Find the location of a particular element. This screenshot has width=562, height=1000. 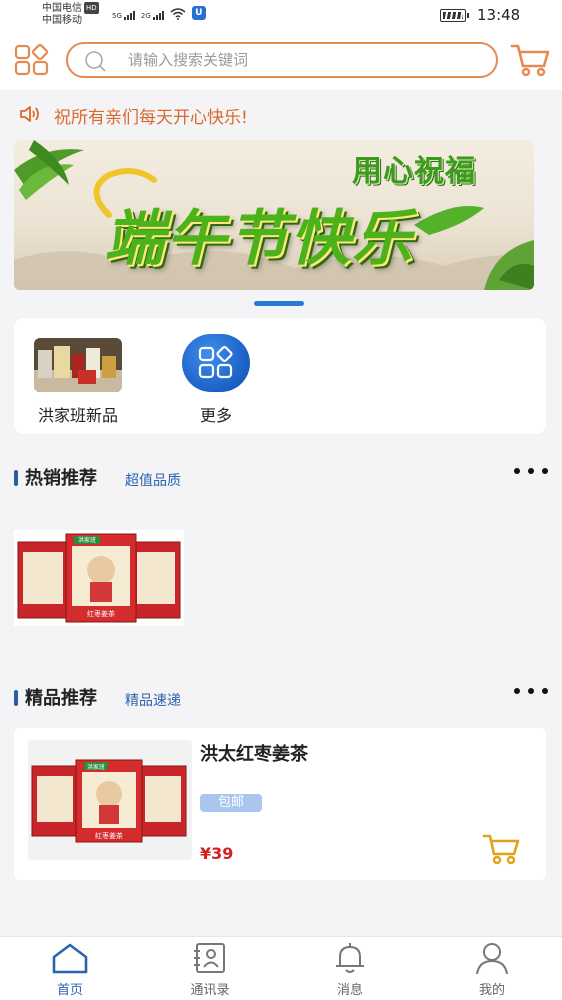

hot-product-image: 红枣姜茶 洪家班 is located at coordinates (99, 578).